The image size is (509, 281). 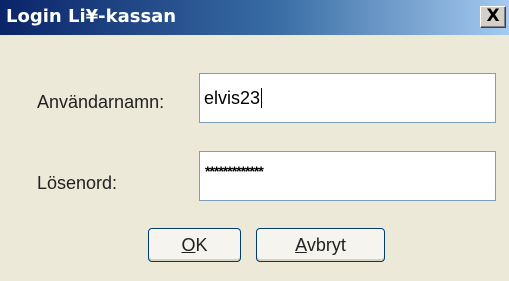 I want to click on password-label: Lösenord:, so click(x=77, y=183).